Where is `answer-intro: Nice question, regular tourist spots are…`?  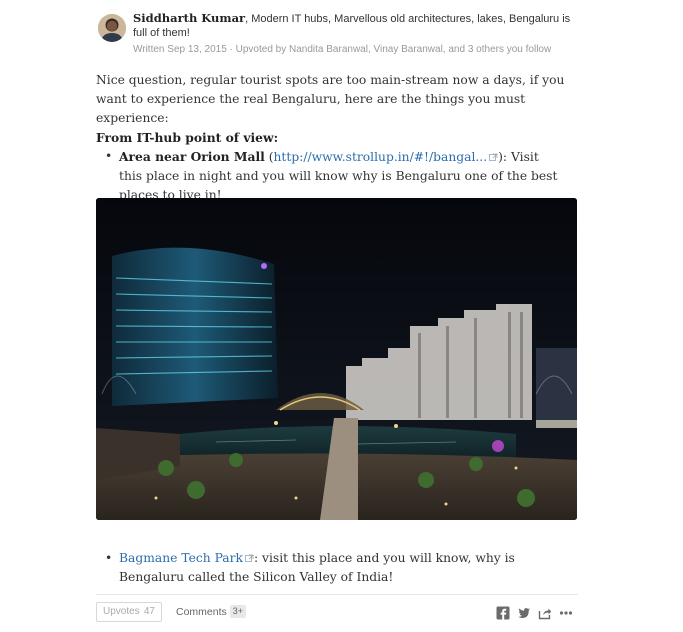 answer-intro: Nice question, regular tourist spots are… is located at coordinates (330, 99).